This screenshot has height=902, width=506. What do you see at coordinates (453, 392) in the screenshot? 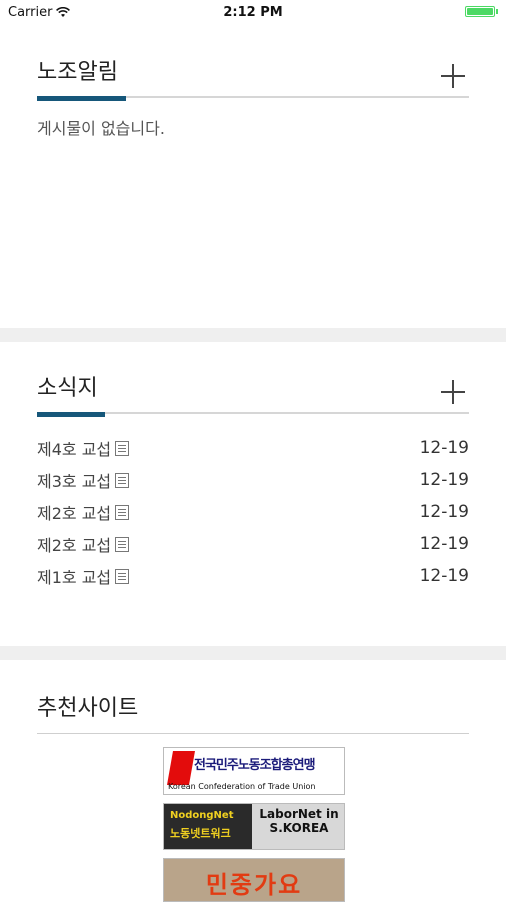
I see `add-newsletter-plus-icon` at bounding box center [453, 392].